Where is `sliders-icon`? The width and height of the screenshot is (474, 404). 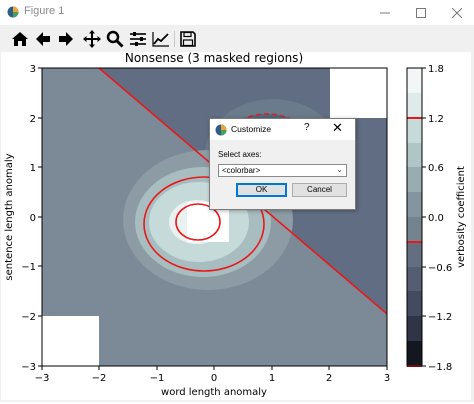
sliders-icon is located at coordinates (138, 39).